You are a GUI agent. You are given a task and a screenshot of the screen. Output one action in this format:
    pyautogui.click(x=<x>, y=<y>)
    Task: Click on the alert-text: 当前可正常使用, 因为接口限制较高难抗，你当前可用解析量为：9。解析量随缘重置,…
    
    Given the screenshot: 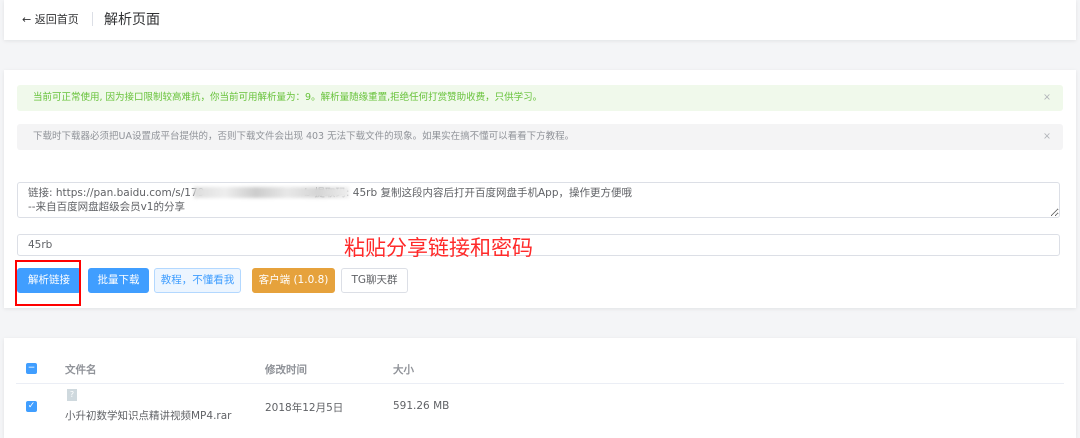 What is the action you would take?
    pyautogui.click(x=288, y=97)
    